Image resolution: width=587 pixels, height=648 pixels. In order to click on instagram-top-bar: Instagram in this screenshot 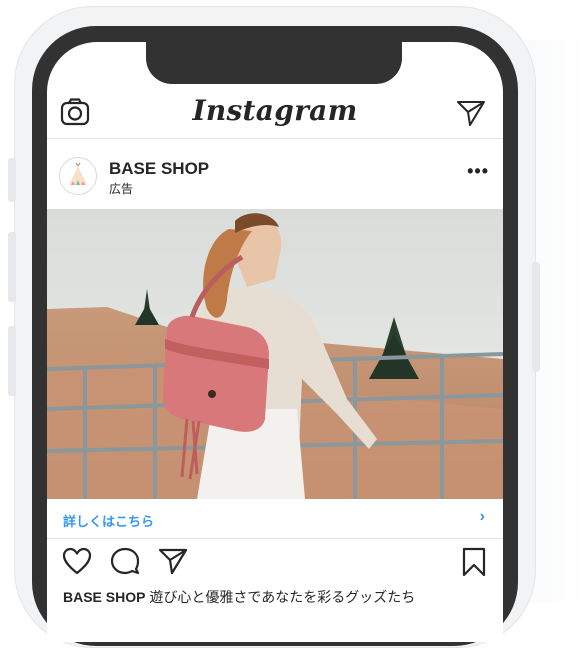, I will do `click(275, 116)`.